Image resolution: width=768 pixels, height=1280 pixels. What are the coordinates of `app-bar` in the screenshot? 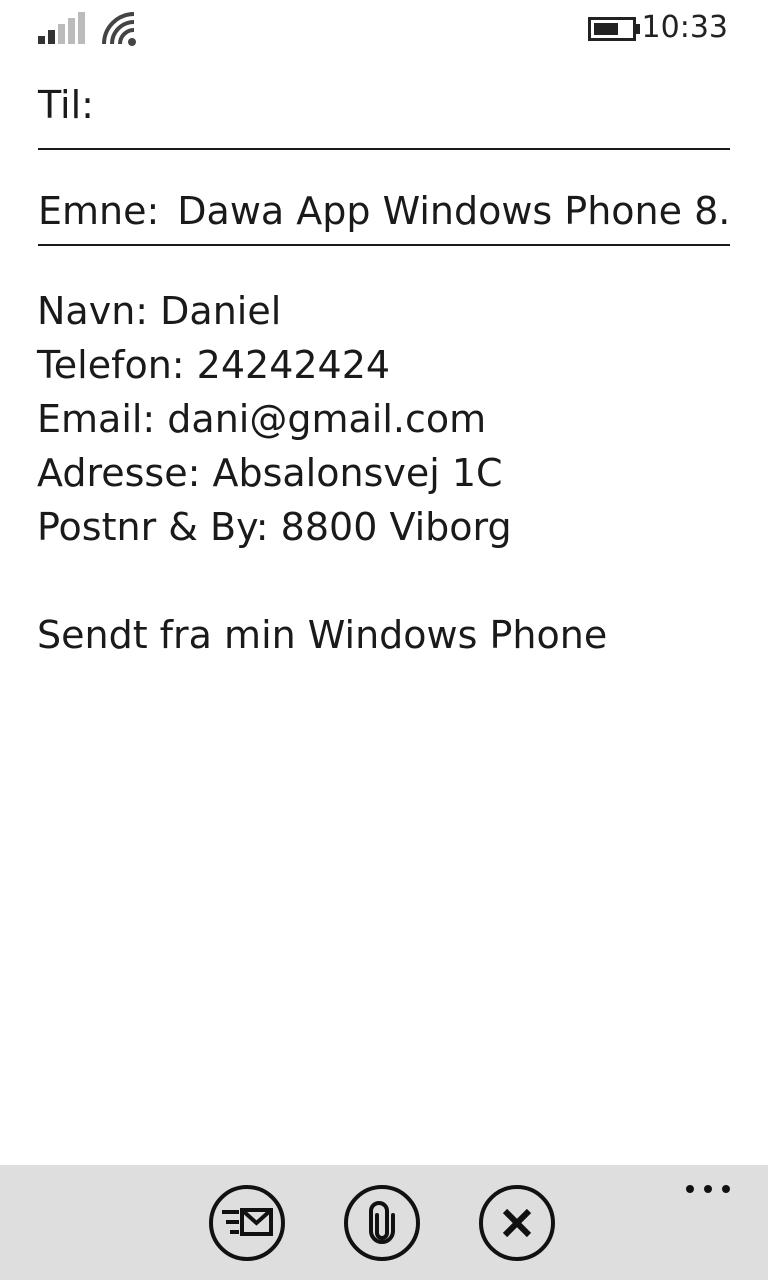 It's located at (384, 1222).